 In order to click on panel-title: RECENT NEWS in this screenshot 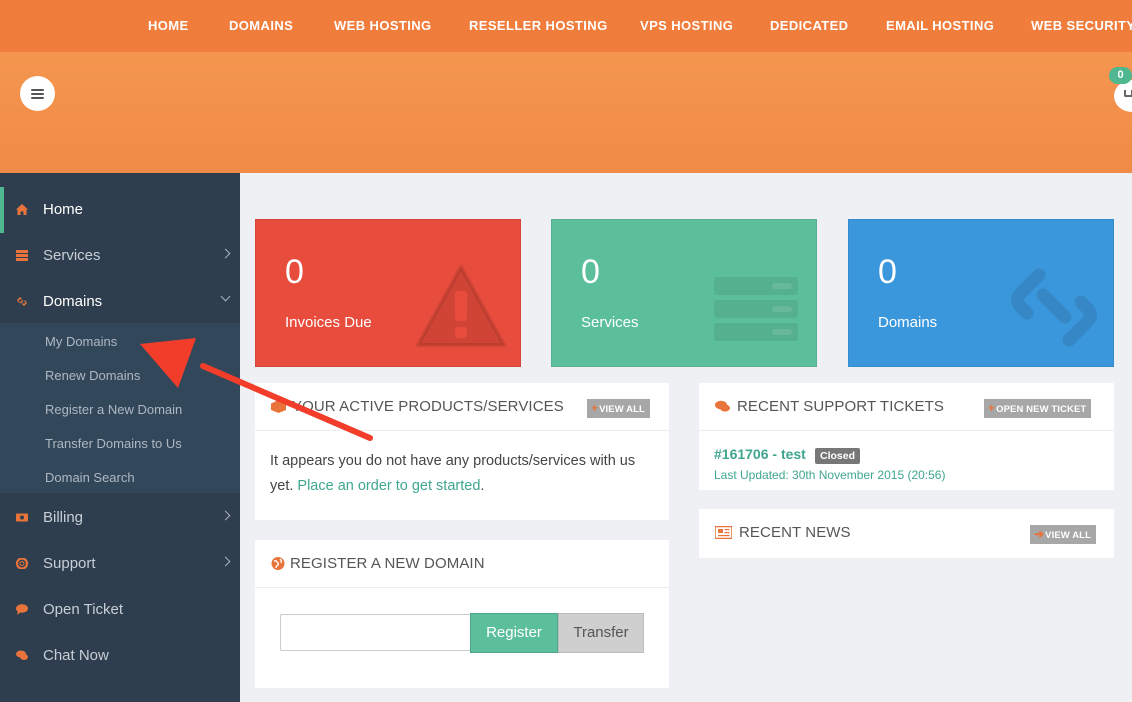, I will do `click(795, 532)`.